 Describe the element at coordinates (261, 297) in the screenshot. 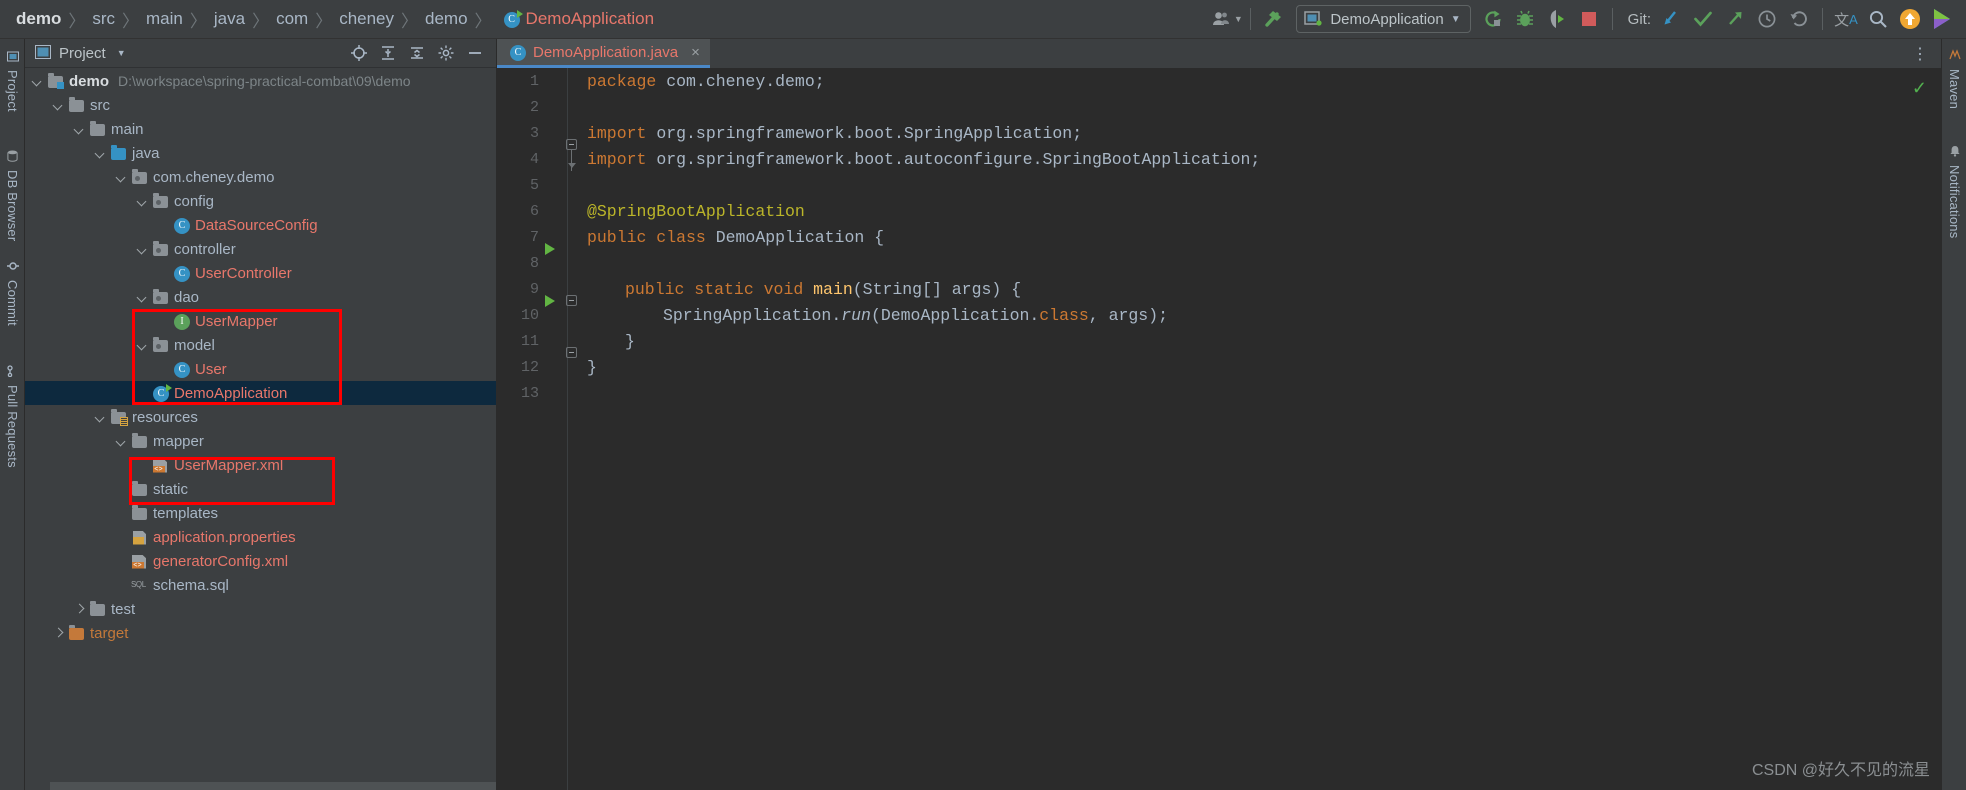

I see `tree-row-dao: dao` at that location.